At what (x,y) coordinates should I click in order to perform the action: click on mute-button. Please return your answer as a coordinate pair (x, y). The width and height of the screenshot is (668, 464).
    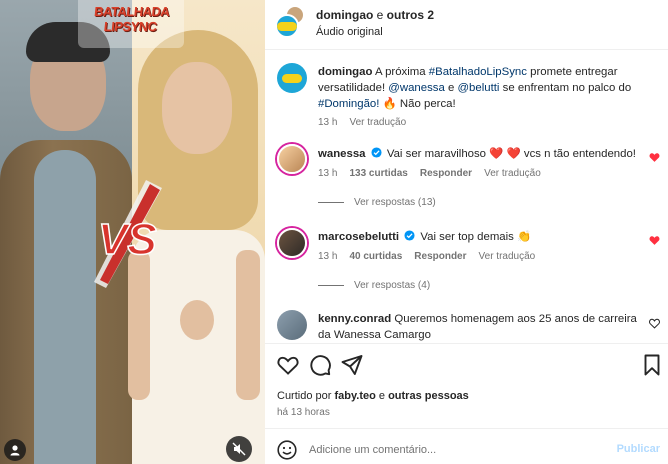
    Looking at the image, I should click on (239, 449).